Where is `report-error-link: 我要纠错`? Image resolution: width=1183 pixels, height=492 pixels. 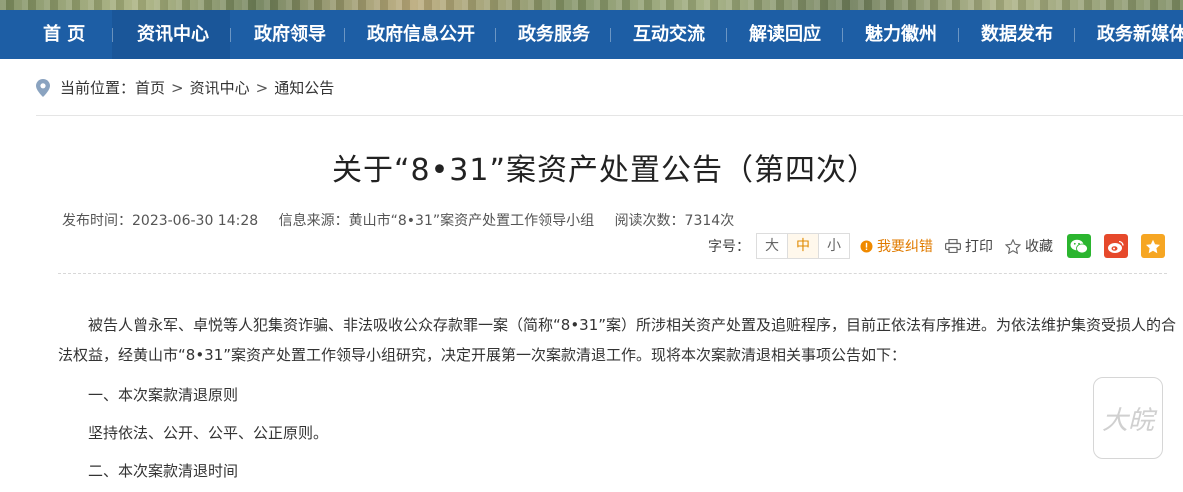
report-error-link: 我要纠错 is located at coordinates (896, 246).